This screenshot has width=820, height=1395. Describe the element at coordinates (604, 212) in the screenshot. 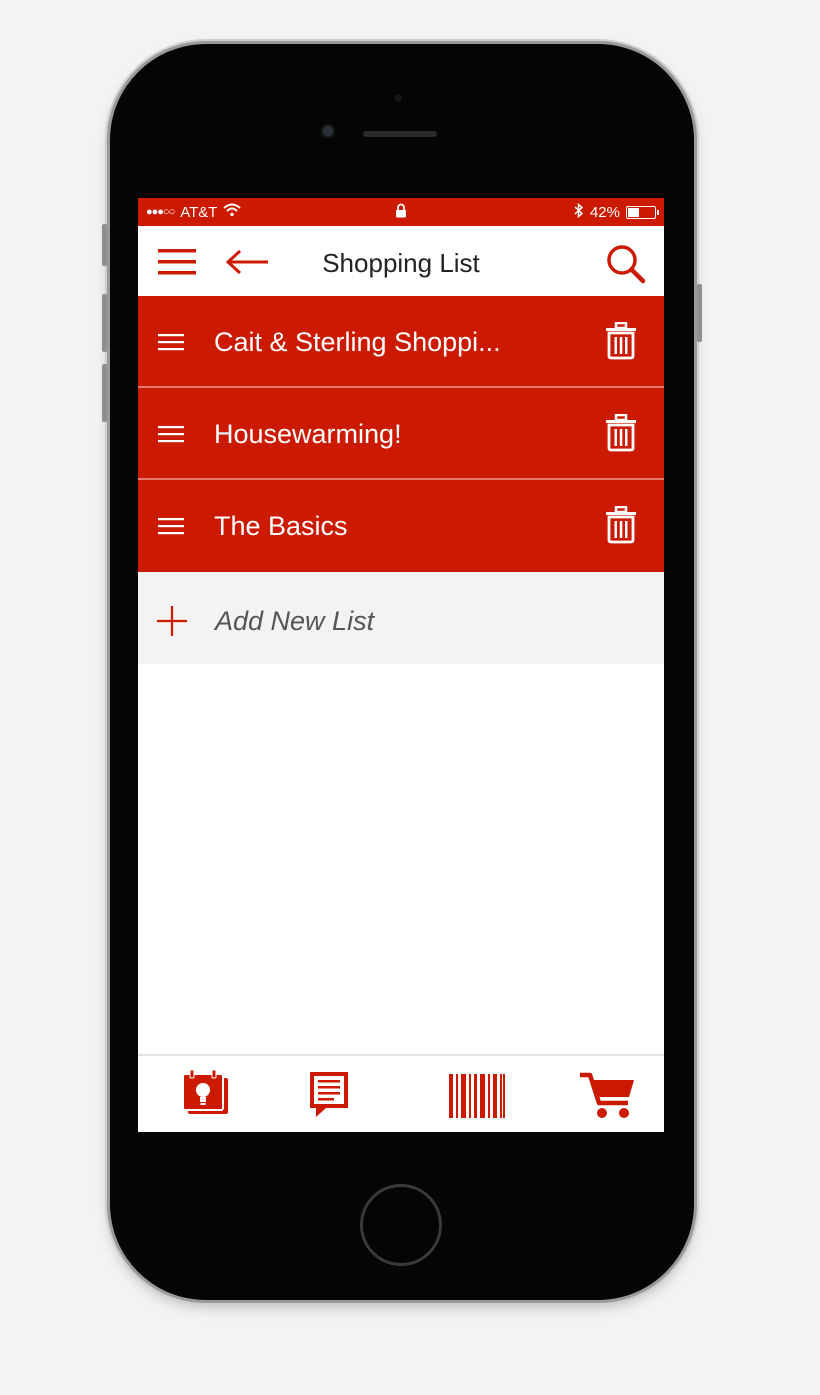

I see `battery-percent: 42%` at that location.